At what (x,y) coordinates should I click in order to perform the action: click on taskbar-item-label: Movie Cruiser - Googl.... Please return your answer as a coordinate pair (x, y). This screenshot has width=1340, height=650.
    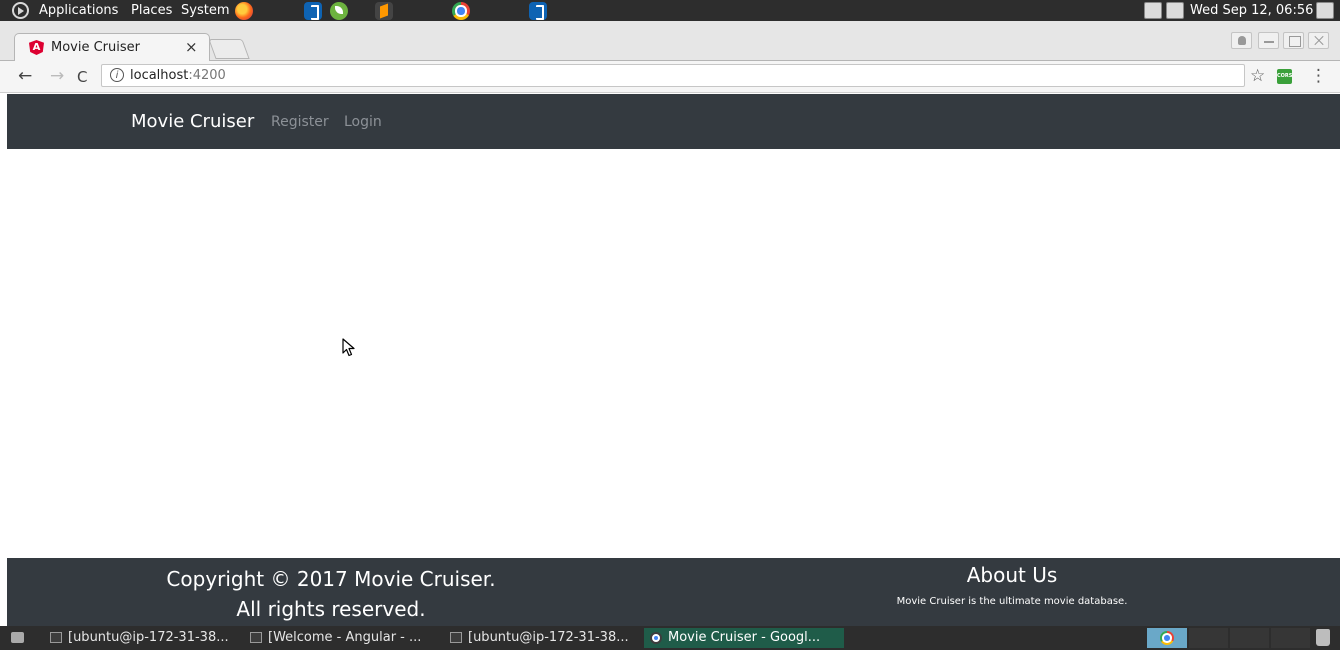
    Looking at the image, I should click on (744, 637).